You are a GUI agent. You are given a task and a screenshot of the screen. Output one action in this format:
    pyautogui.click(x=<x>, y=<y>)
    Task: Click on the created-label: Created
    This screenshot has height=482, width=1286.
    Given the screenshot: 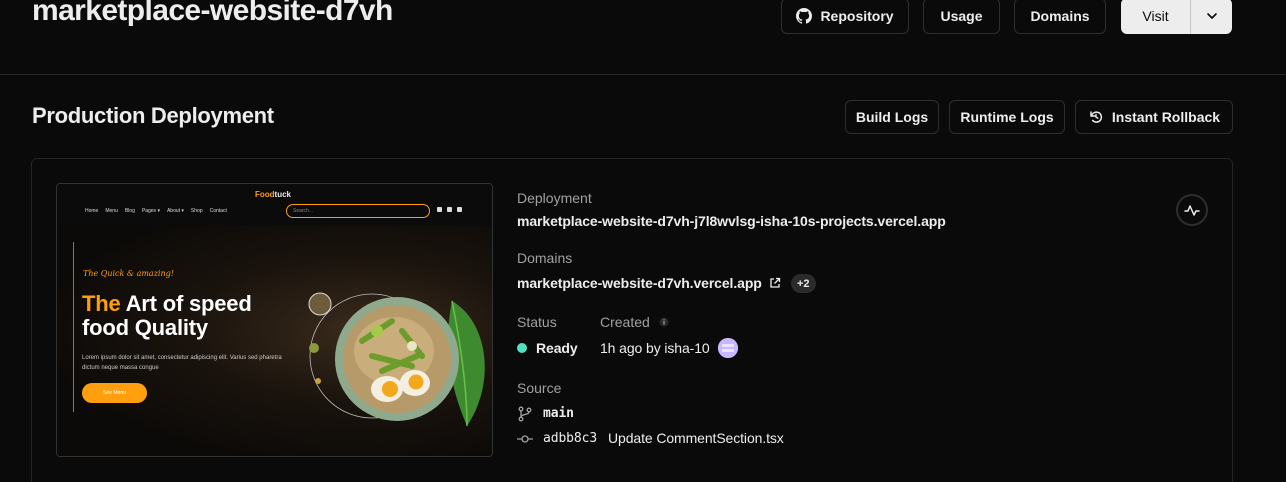 What is the action you would take?
    pyautogui.click(x=625, y=322)
    